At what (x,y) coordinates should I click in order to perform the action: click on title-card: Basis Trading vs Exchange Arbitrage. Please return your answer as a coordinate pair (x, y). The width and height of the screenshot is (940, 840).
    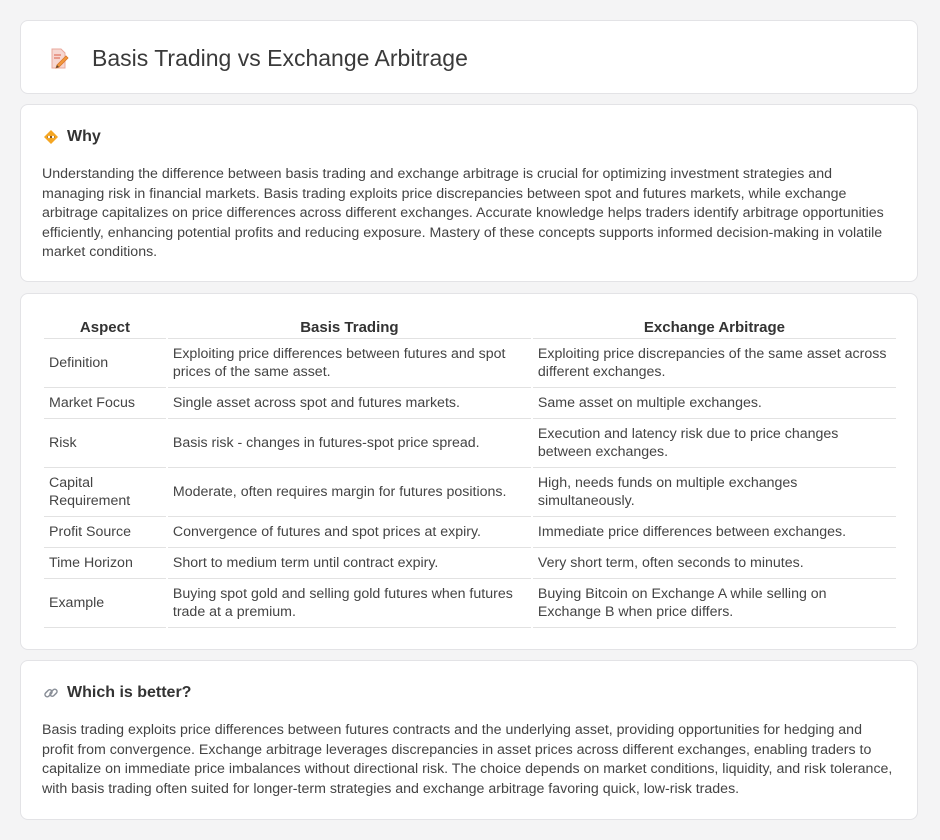
    Looking at the image, I should click on (469, 57).